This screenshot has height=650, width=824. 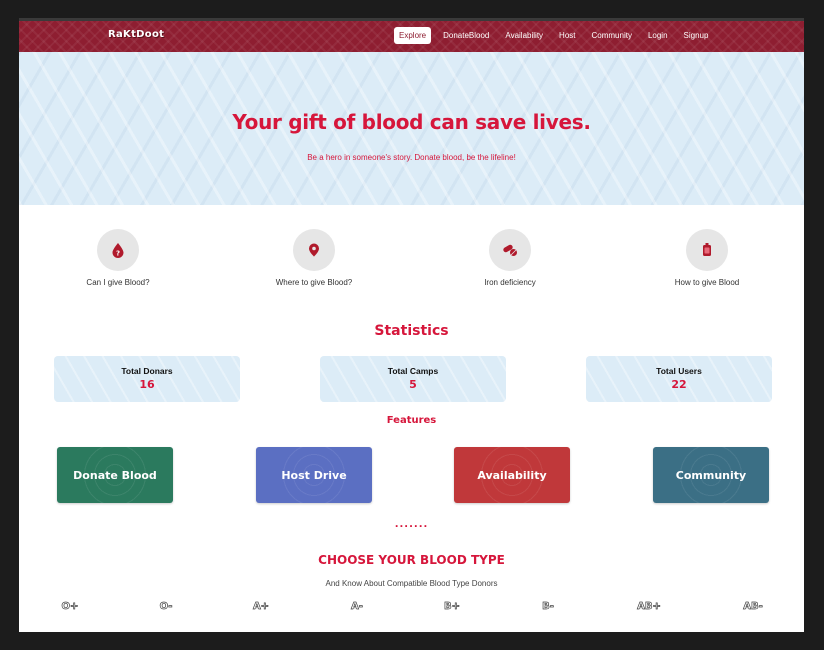 I want to click on info-label: How to give Blood, so click(x=707, y=282).